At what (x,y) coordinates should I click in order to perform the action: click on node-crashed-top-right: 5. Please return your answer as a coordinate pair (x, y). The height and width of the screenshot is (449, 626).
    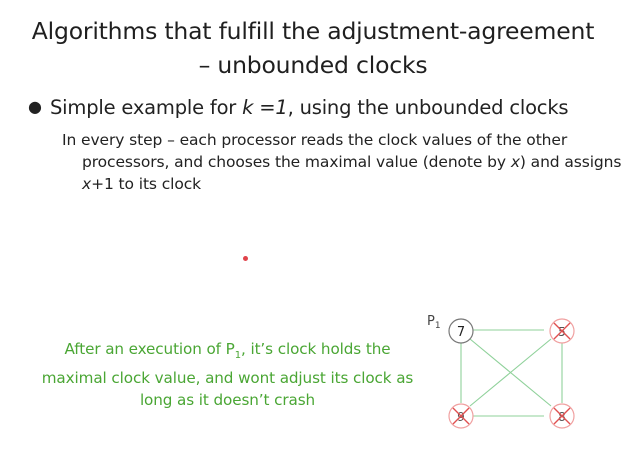
    Looking at the image, I should click on (562, 331).